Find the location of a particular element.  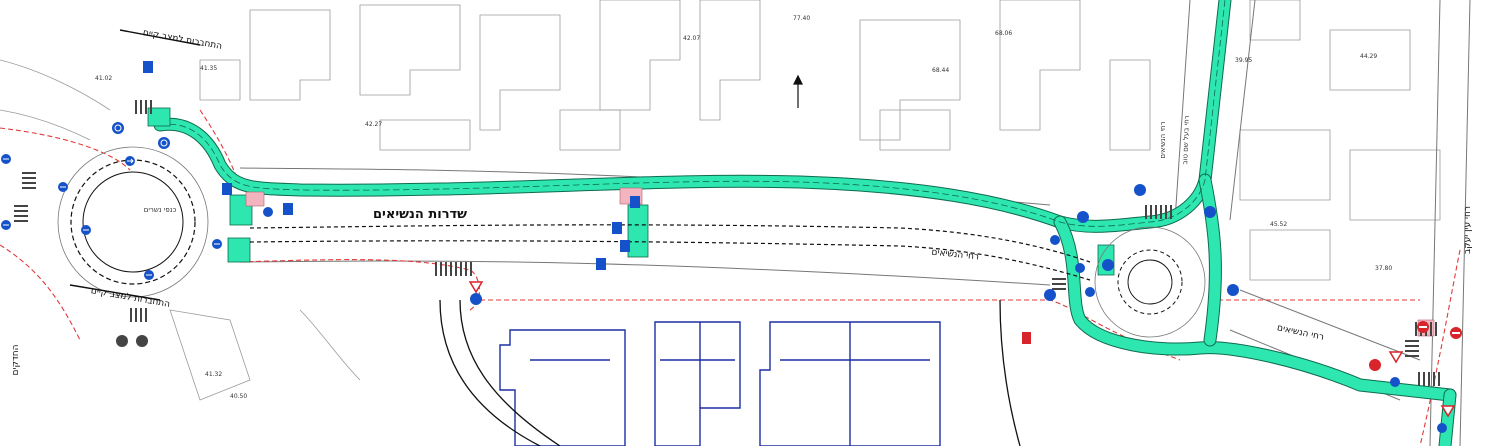

kanfei-nesharim-label: כנפי נשרים is located at coordinates (160, 210).